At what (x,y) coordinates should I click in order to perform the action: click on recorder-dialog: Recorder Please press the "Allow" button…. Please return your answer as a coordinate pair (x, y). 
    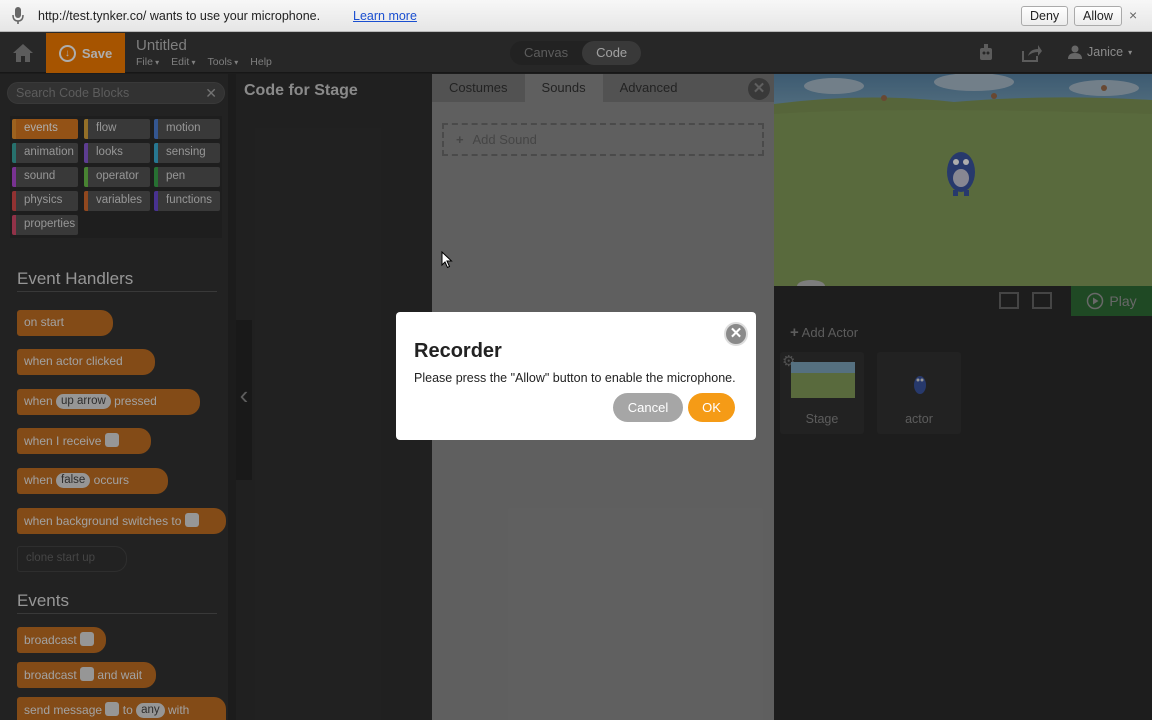
    Looking at the image, I should click on (576, 376).